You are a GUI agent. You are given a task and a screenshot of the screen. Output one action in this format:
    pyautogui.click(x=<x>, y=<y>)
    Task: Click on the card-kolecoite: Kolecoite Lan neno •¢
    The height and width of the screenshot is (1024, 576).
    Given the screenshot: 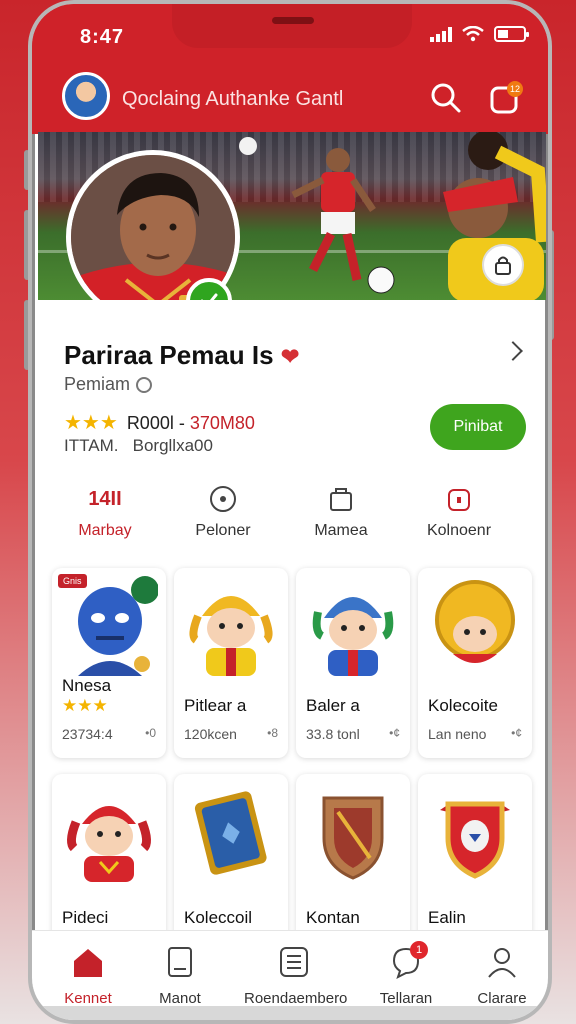 What is the action you would take?
    pyautogui.click(x=475, y=663)
    